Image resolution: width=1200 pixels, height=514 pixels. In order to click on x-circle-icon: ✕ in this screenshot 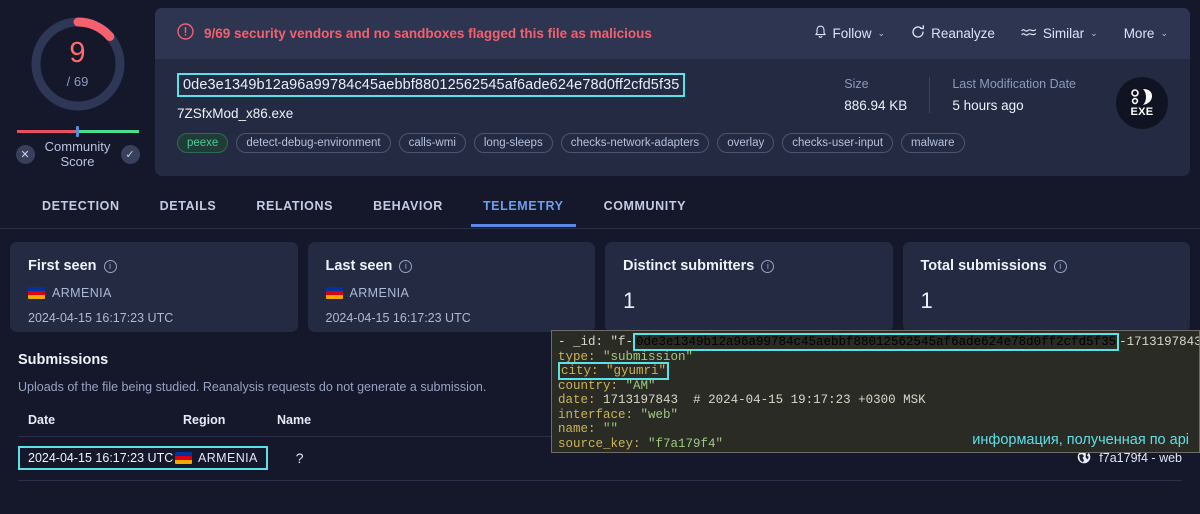, I will do `click(25, 154)`.